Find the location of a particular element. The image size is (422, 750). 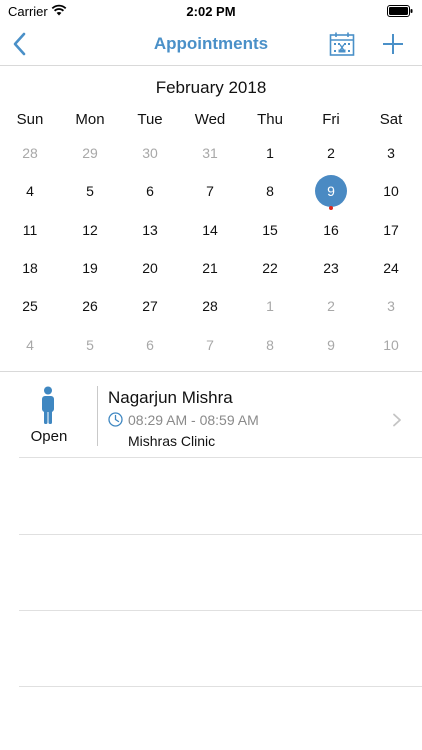

selected-day: 9 is located at coordinates (331, 191).